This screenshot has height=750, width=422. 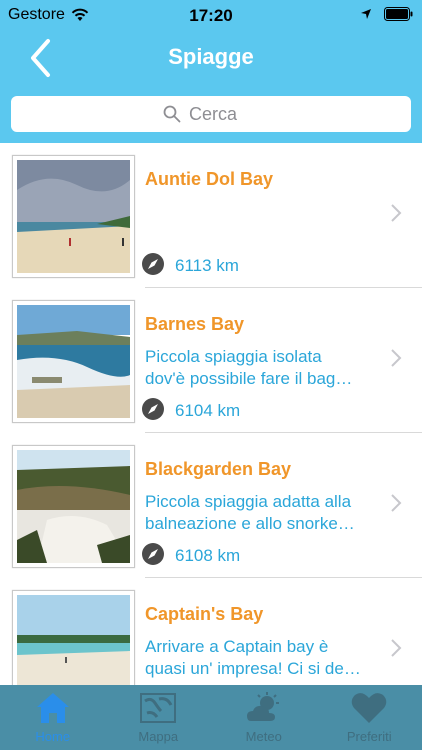 I want to click on status-bar: Gestore 17:20, so click(x=211, y=15).